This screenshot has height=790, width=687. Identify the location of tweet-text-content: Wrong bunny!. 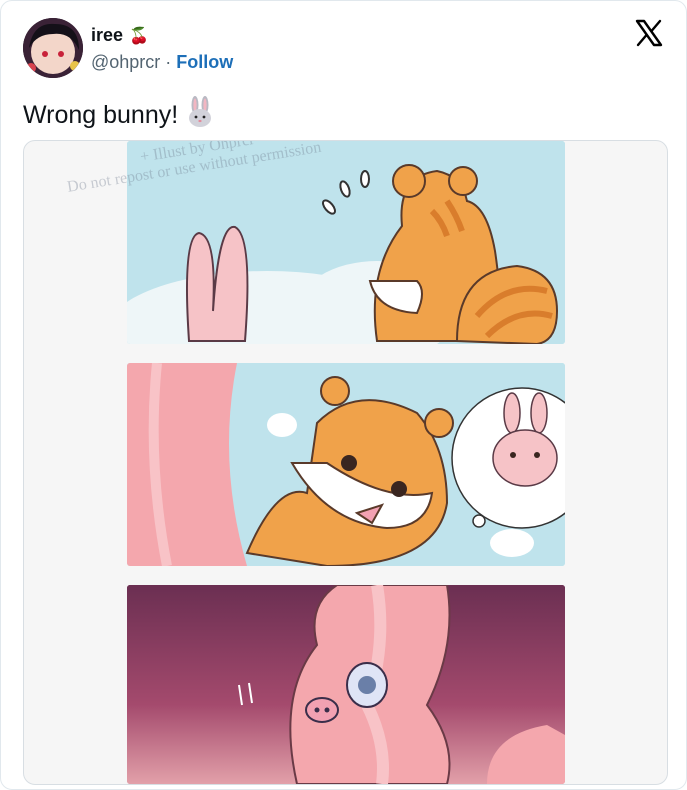
(101, 115).